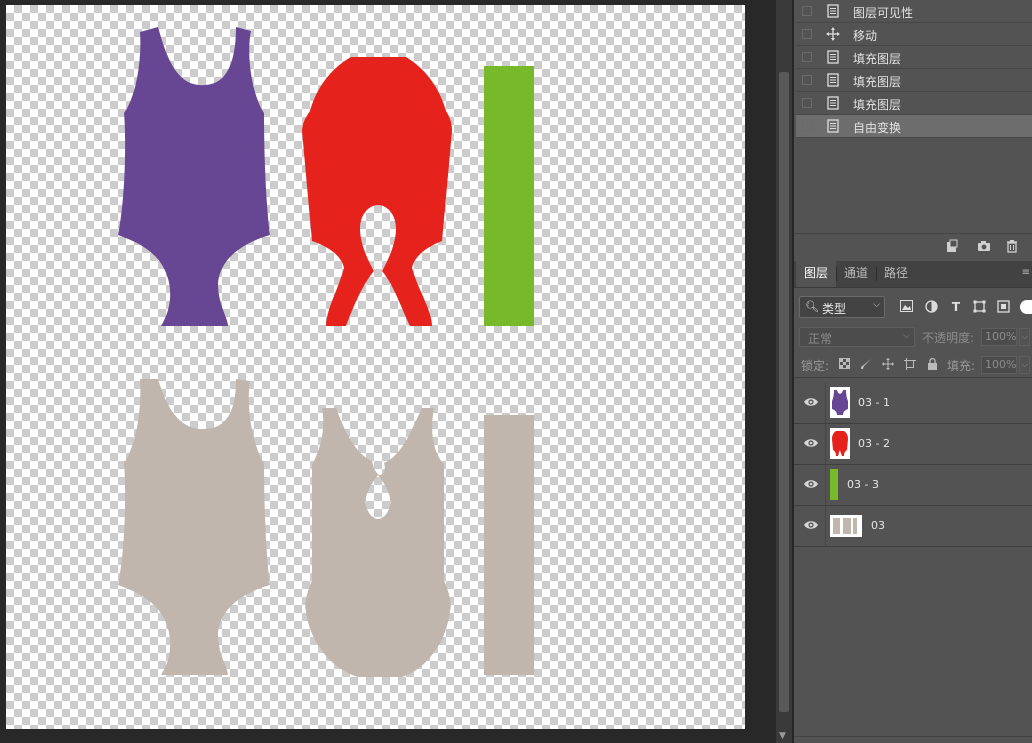 The width and height of the screenshot is (1032, 743). What do you see at coordinates (377, 191) in the screenshot?
I see `red-back-piece` at bounding box center [377, 191].